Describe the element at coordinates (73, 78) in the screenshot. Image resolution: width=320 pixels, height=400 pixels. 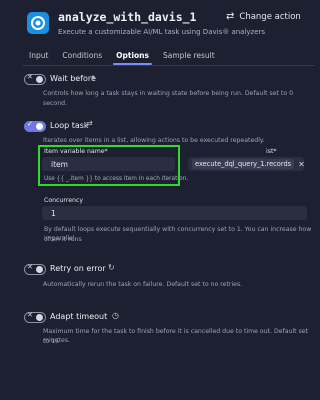
I see `wait-before-label: Wait before` at that location.